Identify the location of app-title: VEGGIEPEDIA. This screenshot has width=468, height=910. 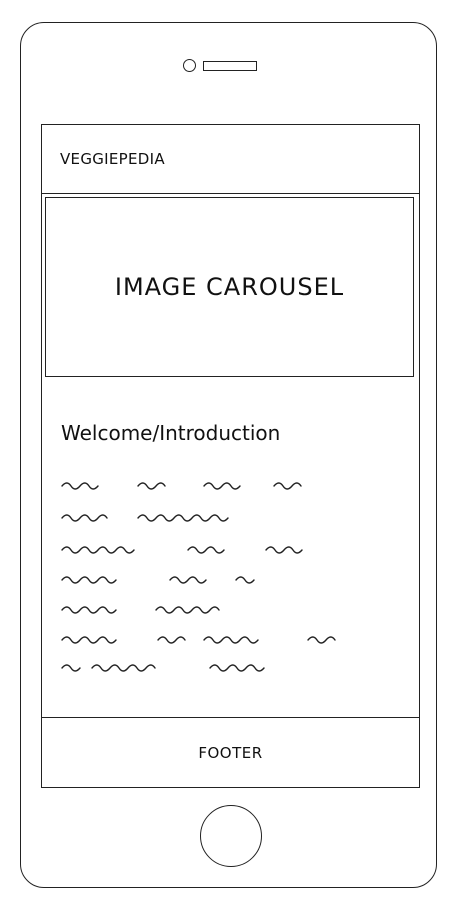
(112, 159).